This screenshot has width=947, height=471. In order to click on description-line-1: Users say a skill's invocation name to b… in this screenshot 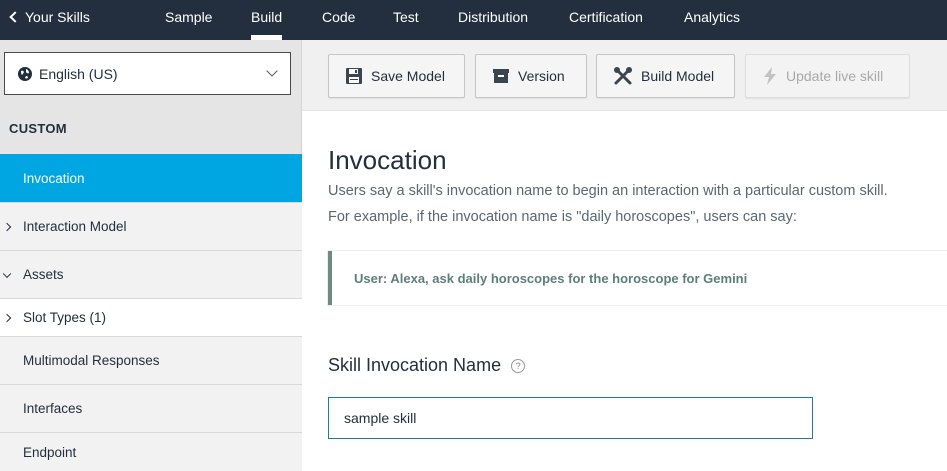, I will do `click(608, 191)`.